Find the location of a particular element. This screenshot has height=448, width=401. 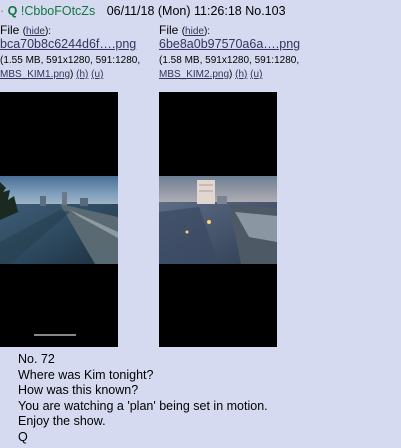

post-marker: · is located at coordinates (2, 11).